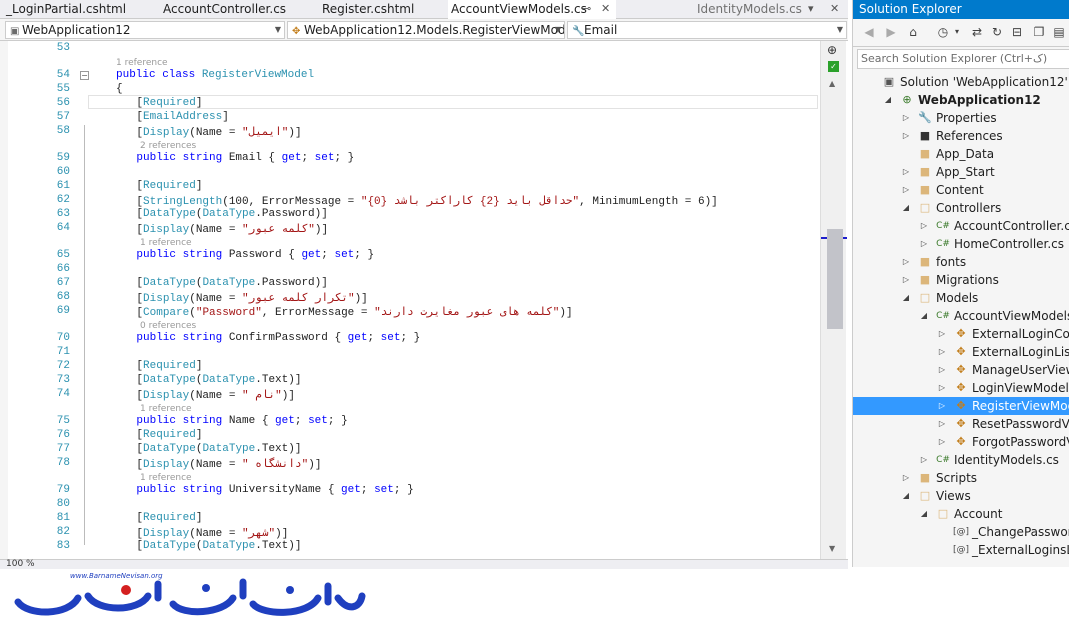 This screenshot has height=617, width=1069. Describe the element at coordinates (961, 424) in the screenshot. I see `tree-item-resetpasswordviewm: ▷ ✥ ResetPasswordViewM` at that location.